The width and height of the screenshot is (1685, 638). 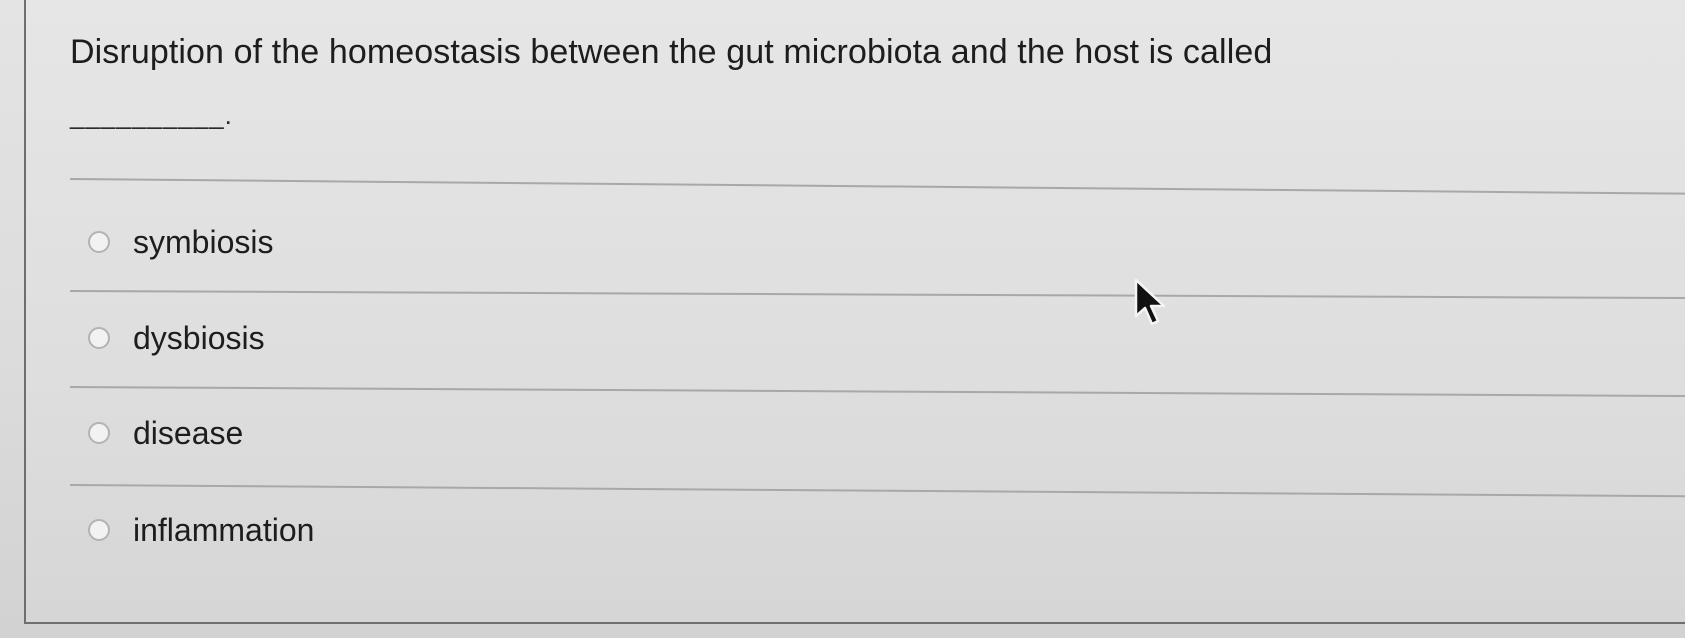 I want to click on option-label: inflammation, so click(x=224, y=529).